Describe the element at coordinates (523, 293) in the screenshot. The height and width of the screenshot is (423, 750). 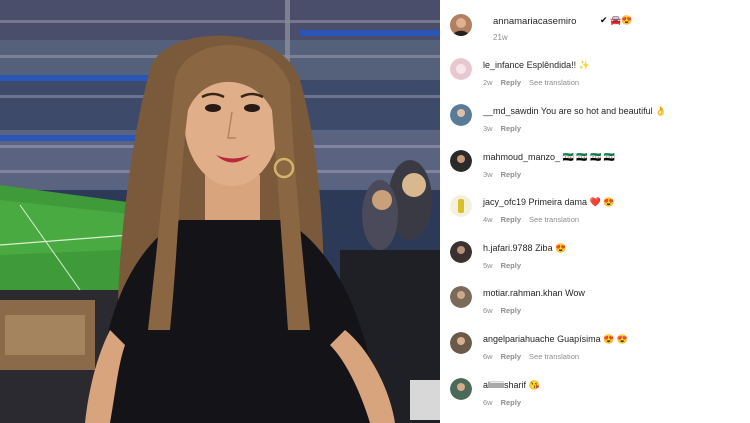
I see `comment-username: motiar.rahman.khan` at that location.